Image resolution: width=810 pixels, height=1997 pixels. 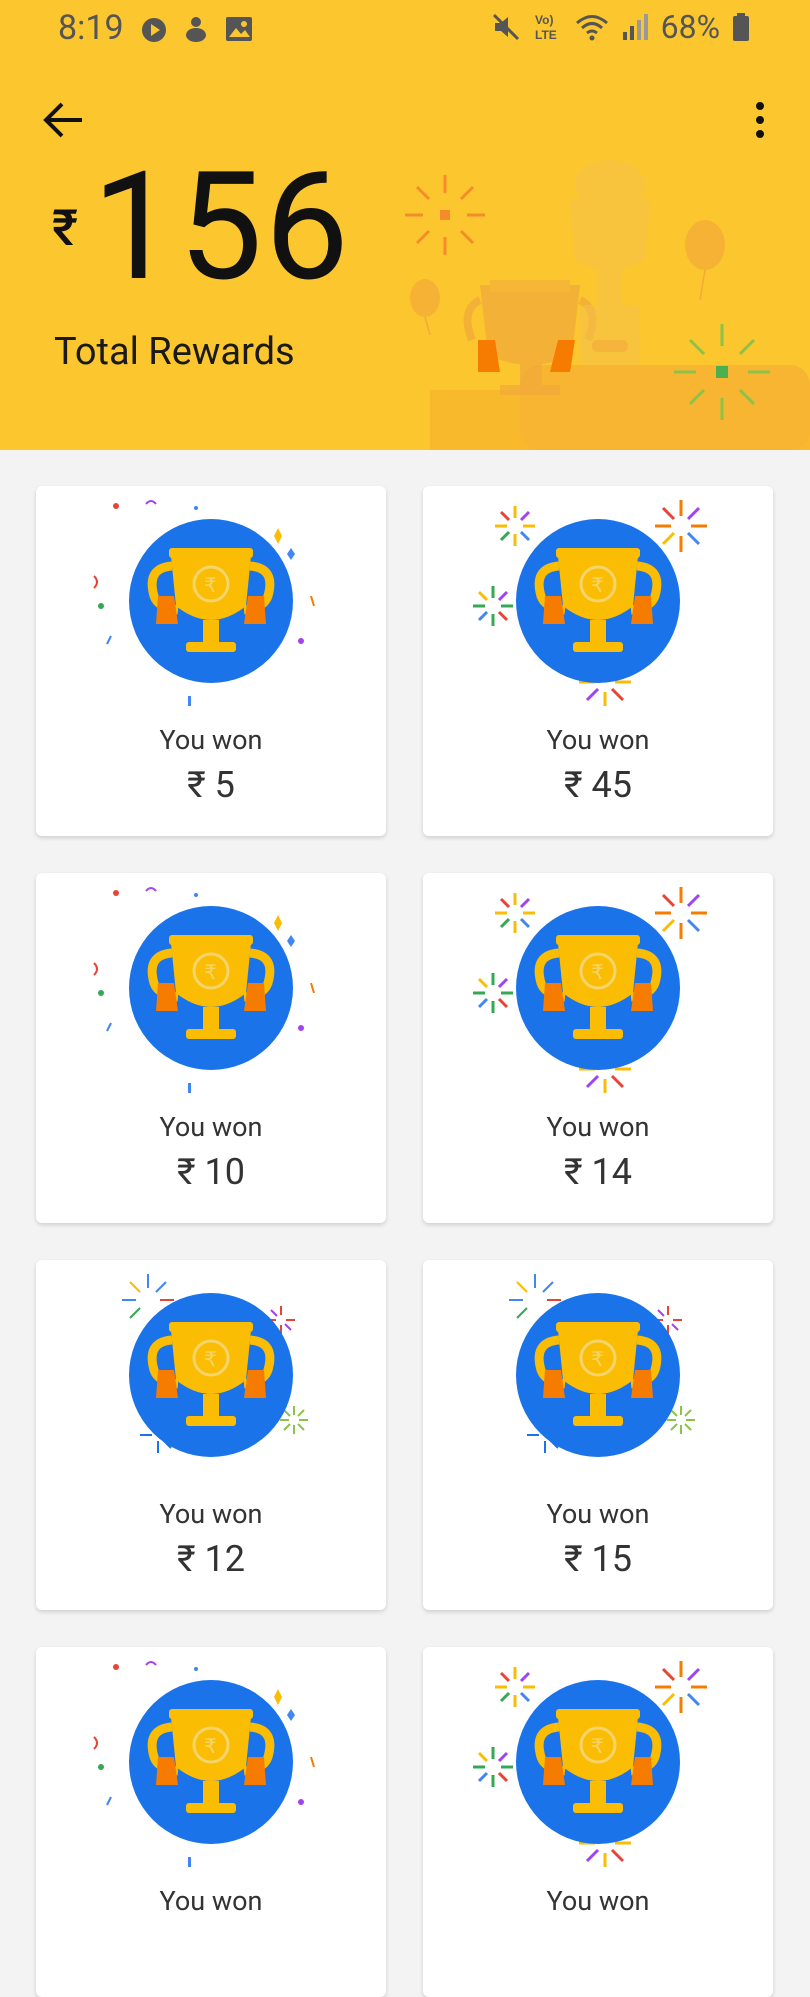 I want to click on reward-card: ₹ You won ₹ 45, so click(x=598, y=661).